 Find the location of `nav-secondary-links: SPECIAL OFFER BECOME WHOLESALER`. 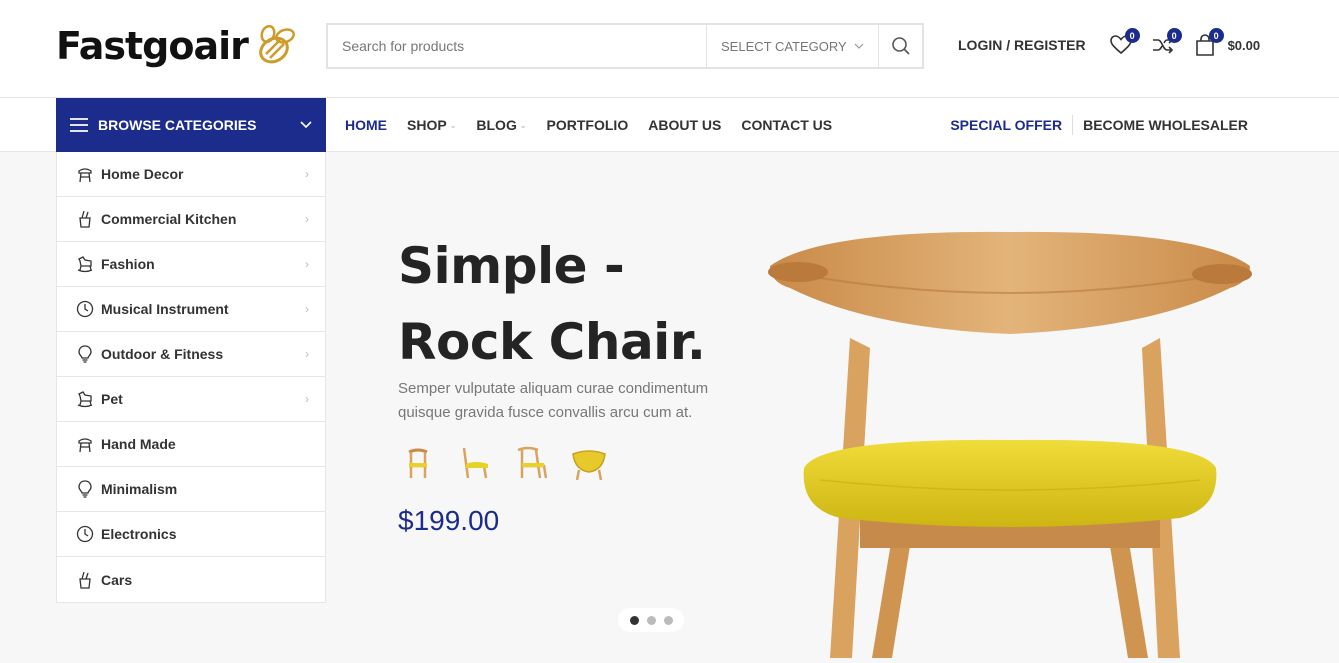

nav-secondary-links: SPECIAL OFFER BECOME WHOLESALER is located at coordinates (1099, 125).